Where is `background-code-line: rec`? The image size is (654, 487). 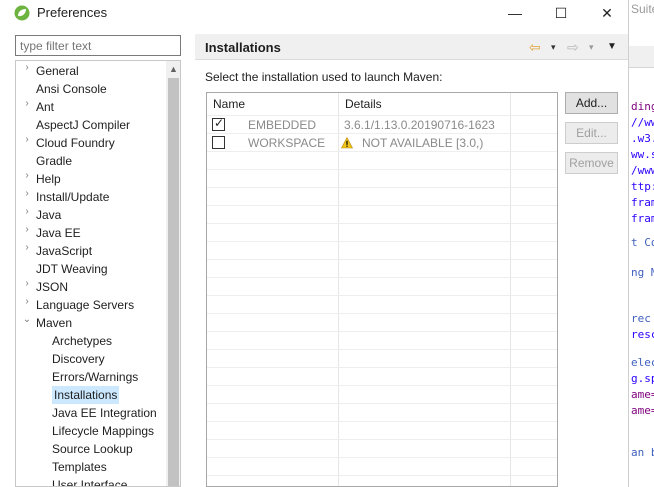 background-code-line: rec is located at coordinates (641, 318).